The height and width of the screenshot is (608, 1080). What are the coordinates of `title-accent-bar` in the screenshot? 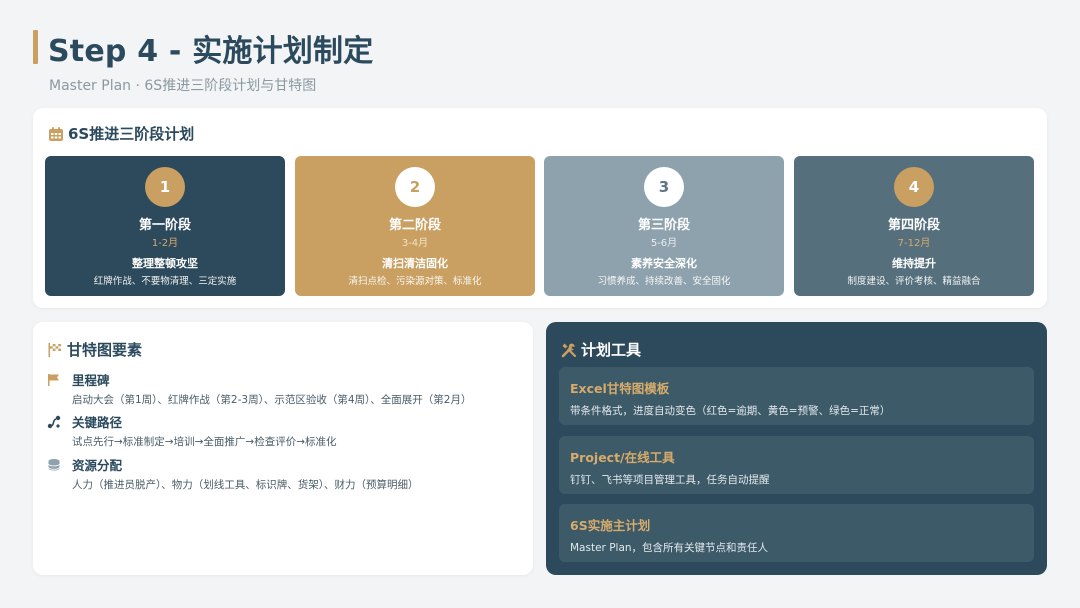 It's located at (35, 47).